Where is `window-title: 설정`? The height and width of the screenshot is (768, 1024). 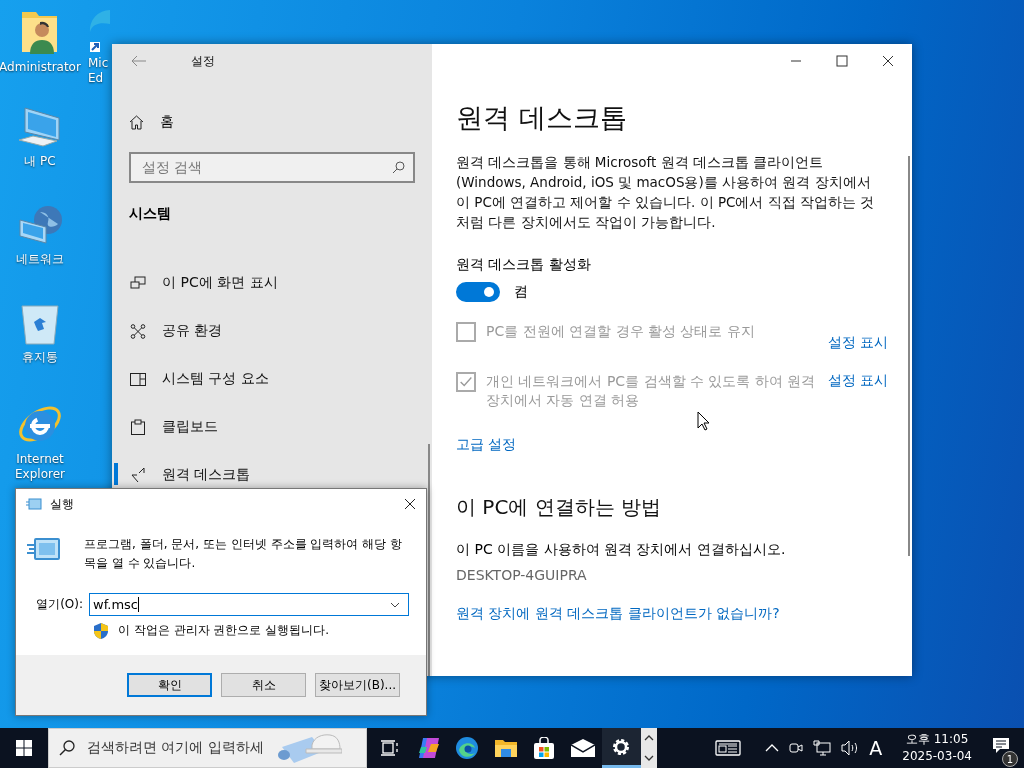 window-title: 설정 is located at coordinates (203, 61).